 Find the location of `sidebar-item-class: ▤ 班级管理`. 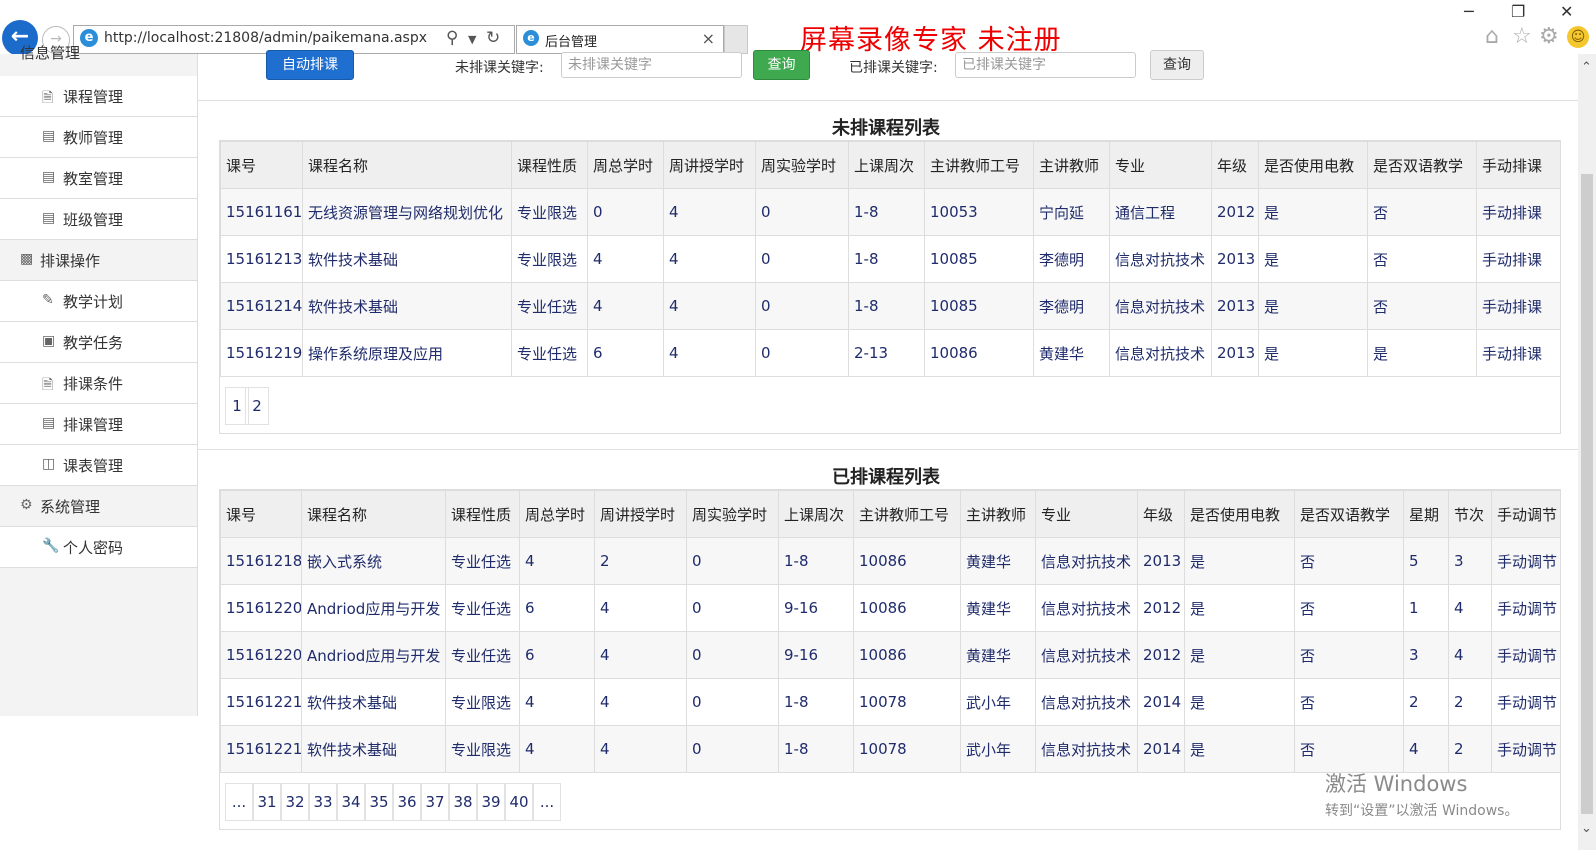

sidebar-item-class: ▤ 班级管理 is located at coordinates (98, 219).